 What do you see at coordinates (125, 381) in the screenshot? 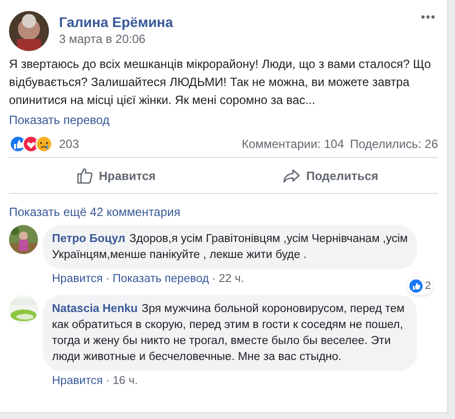
I see `comment-time: 16 ч.` at bounding box center [125, 381].